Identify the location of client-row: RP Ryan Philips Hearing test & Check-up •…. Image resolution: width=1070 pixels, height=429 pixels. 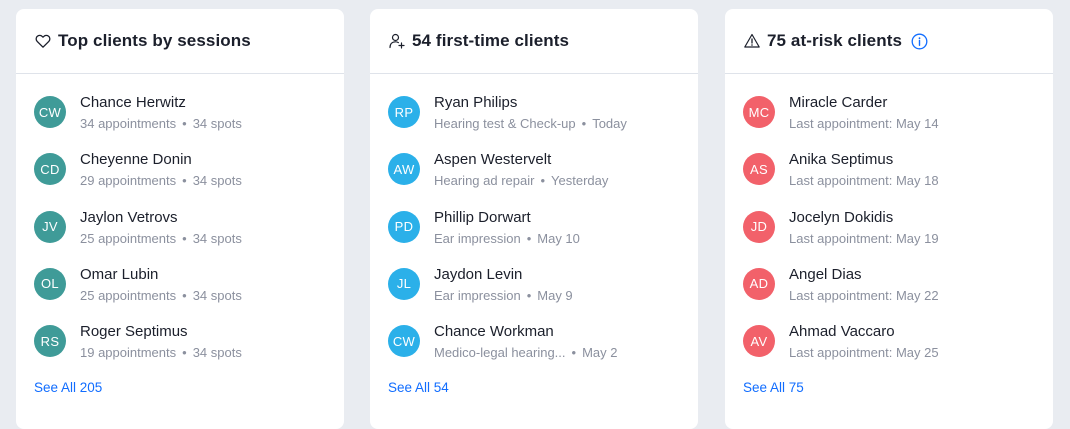
(534, 121).